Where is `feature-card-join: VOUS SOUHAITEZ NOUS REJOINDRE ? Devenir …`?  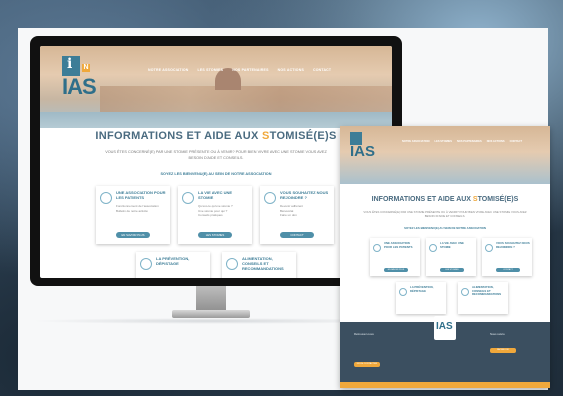 feature-card-join: VOUS SOUHAITEZ NOUS REJOINDRE ? Devenir … is located at coordinates (297, 215).